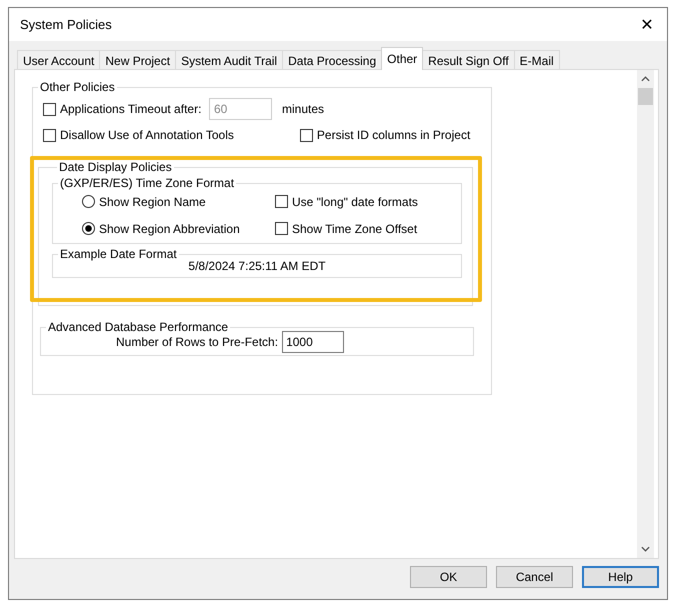 This screenshot has width=676, height=605. Describe the element at coordinates (147, 183) in the screenshot. I see `group-title: (GXP/ER/ES) Time Zone Format` at that location.